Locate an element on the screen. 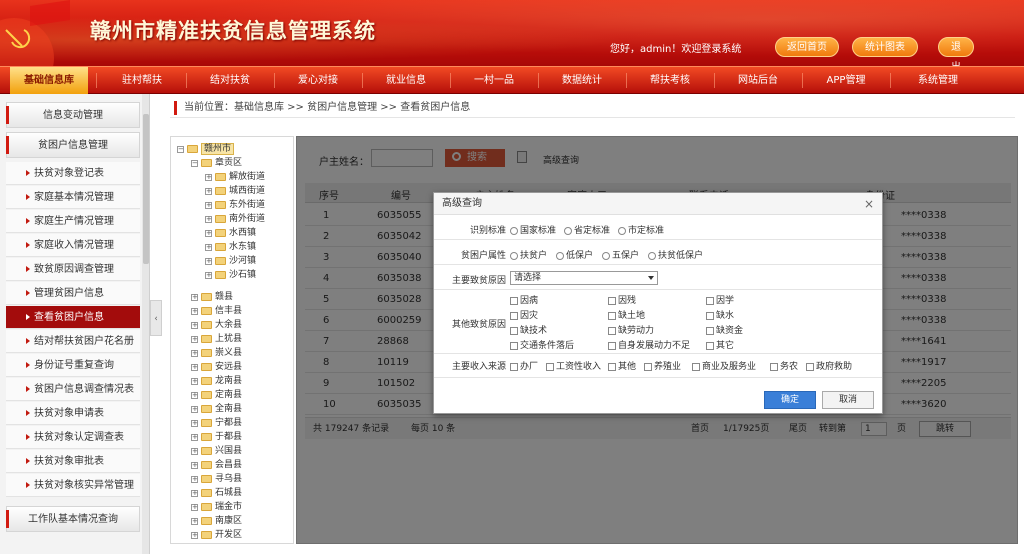  tree-node-county: + 崇义县 is located at coordinates (216, 353).